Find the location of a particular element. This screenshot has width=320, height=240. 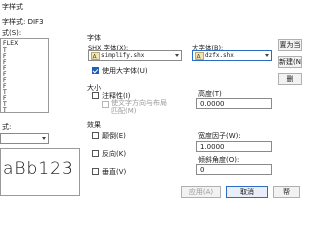

use-bigfont-checkbox is located at coordinates (95, 70).